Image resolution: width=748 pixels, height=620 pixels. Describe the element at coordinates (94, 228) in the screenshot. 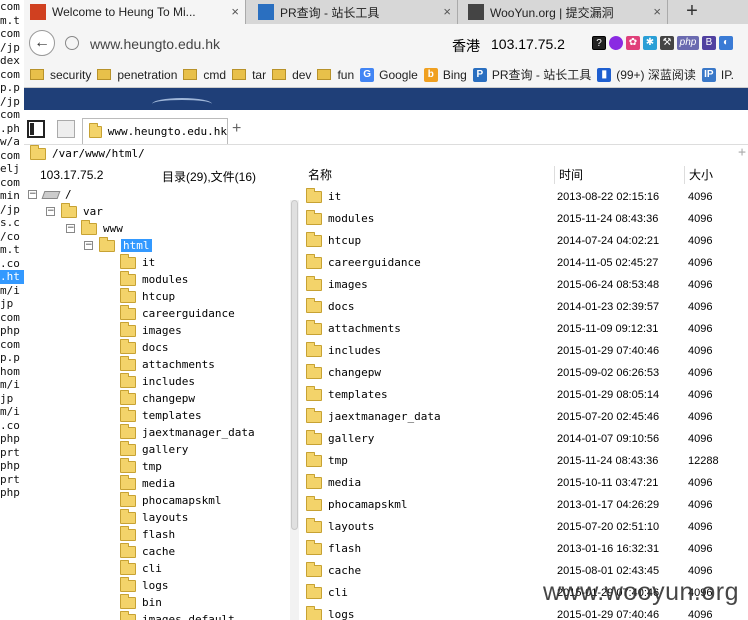

I see `tree-node: − www` at that location.